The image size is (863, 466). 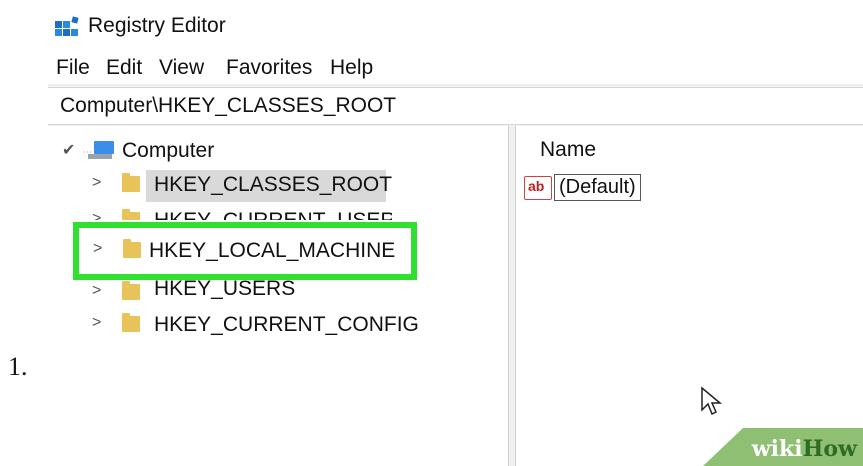 I want to click on tree-item-hkey-users: > HKEY_USERS, so click(x=242, y=295).